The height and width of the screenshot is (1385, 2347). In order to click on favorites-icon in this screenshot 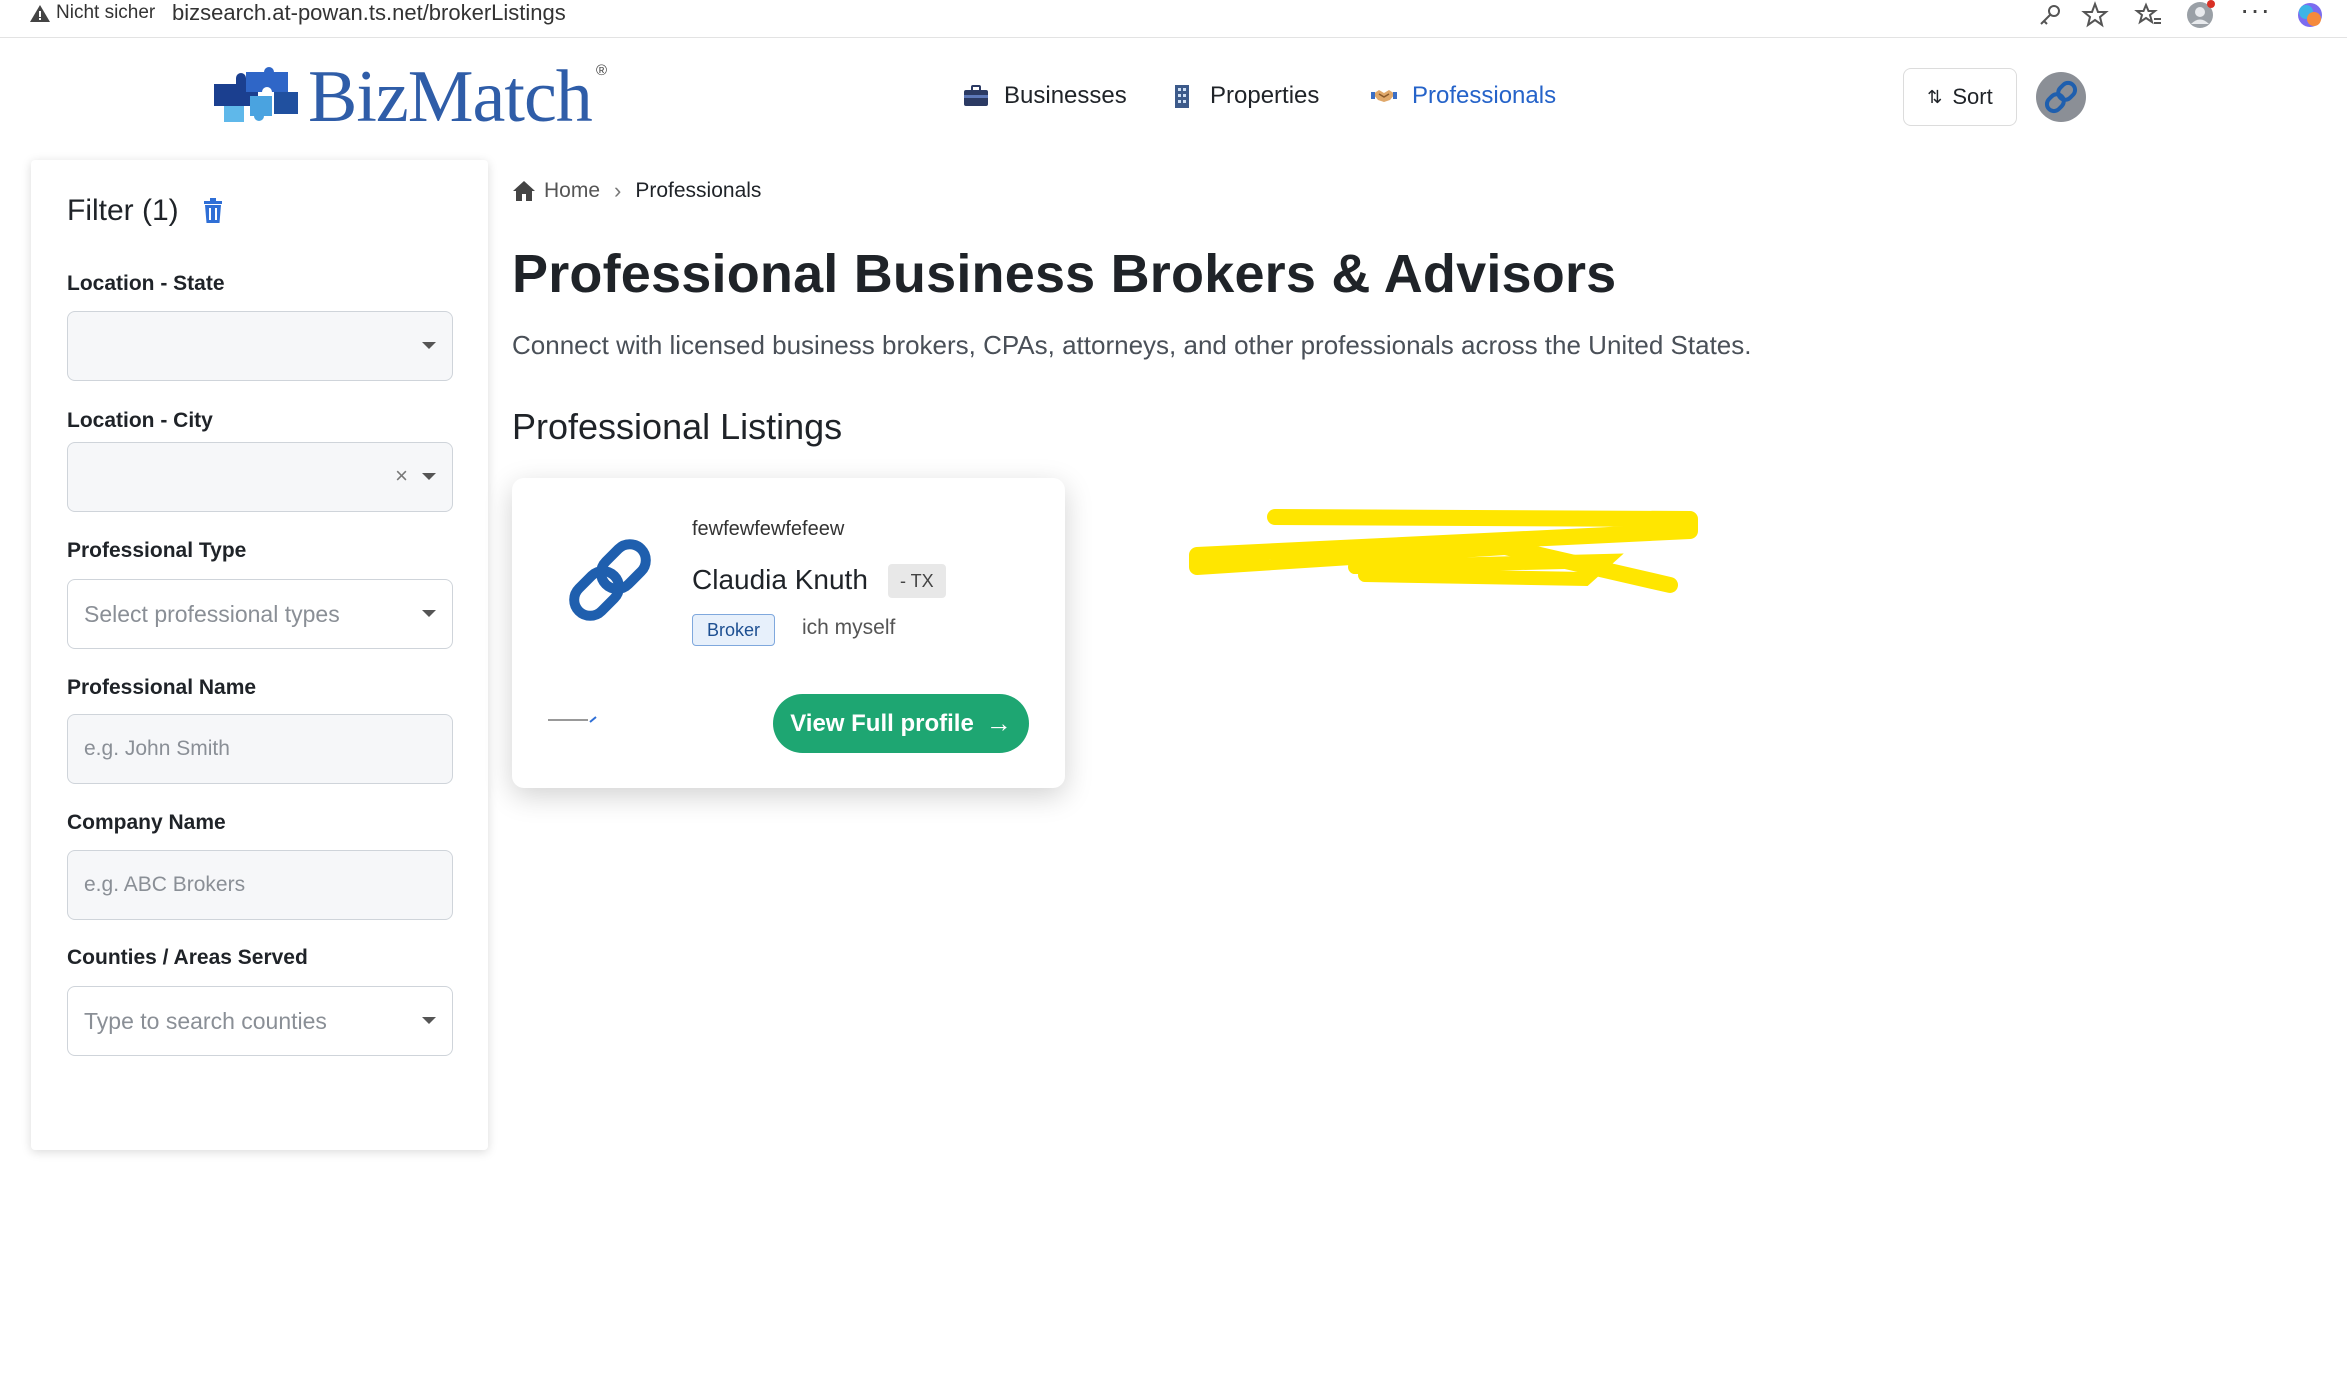, I will do `click(2148, 15)`.